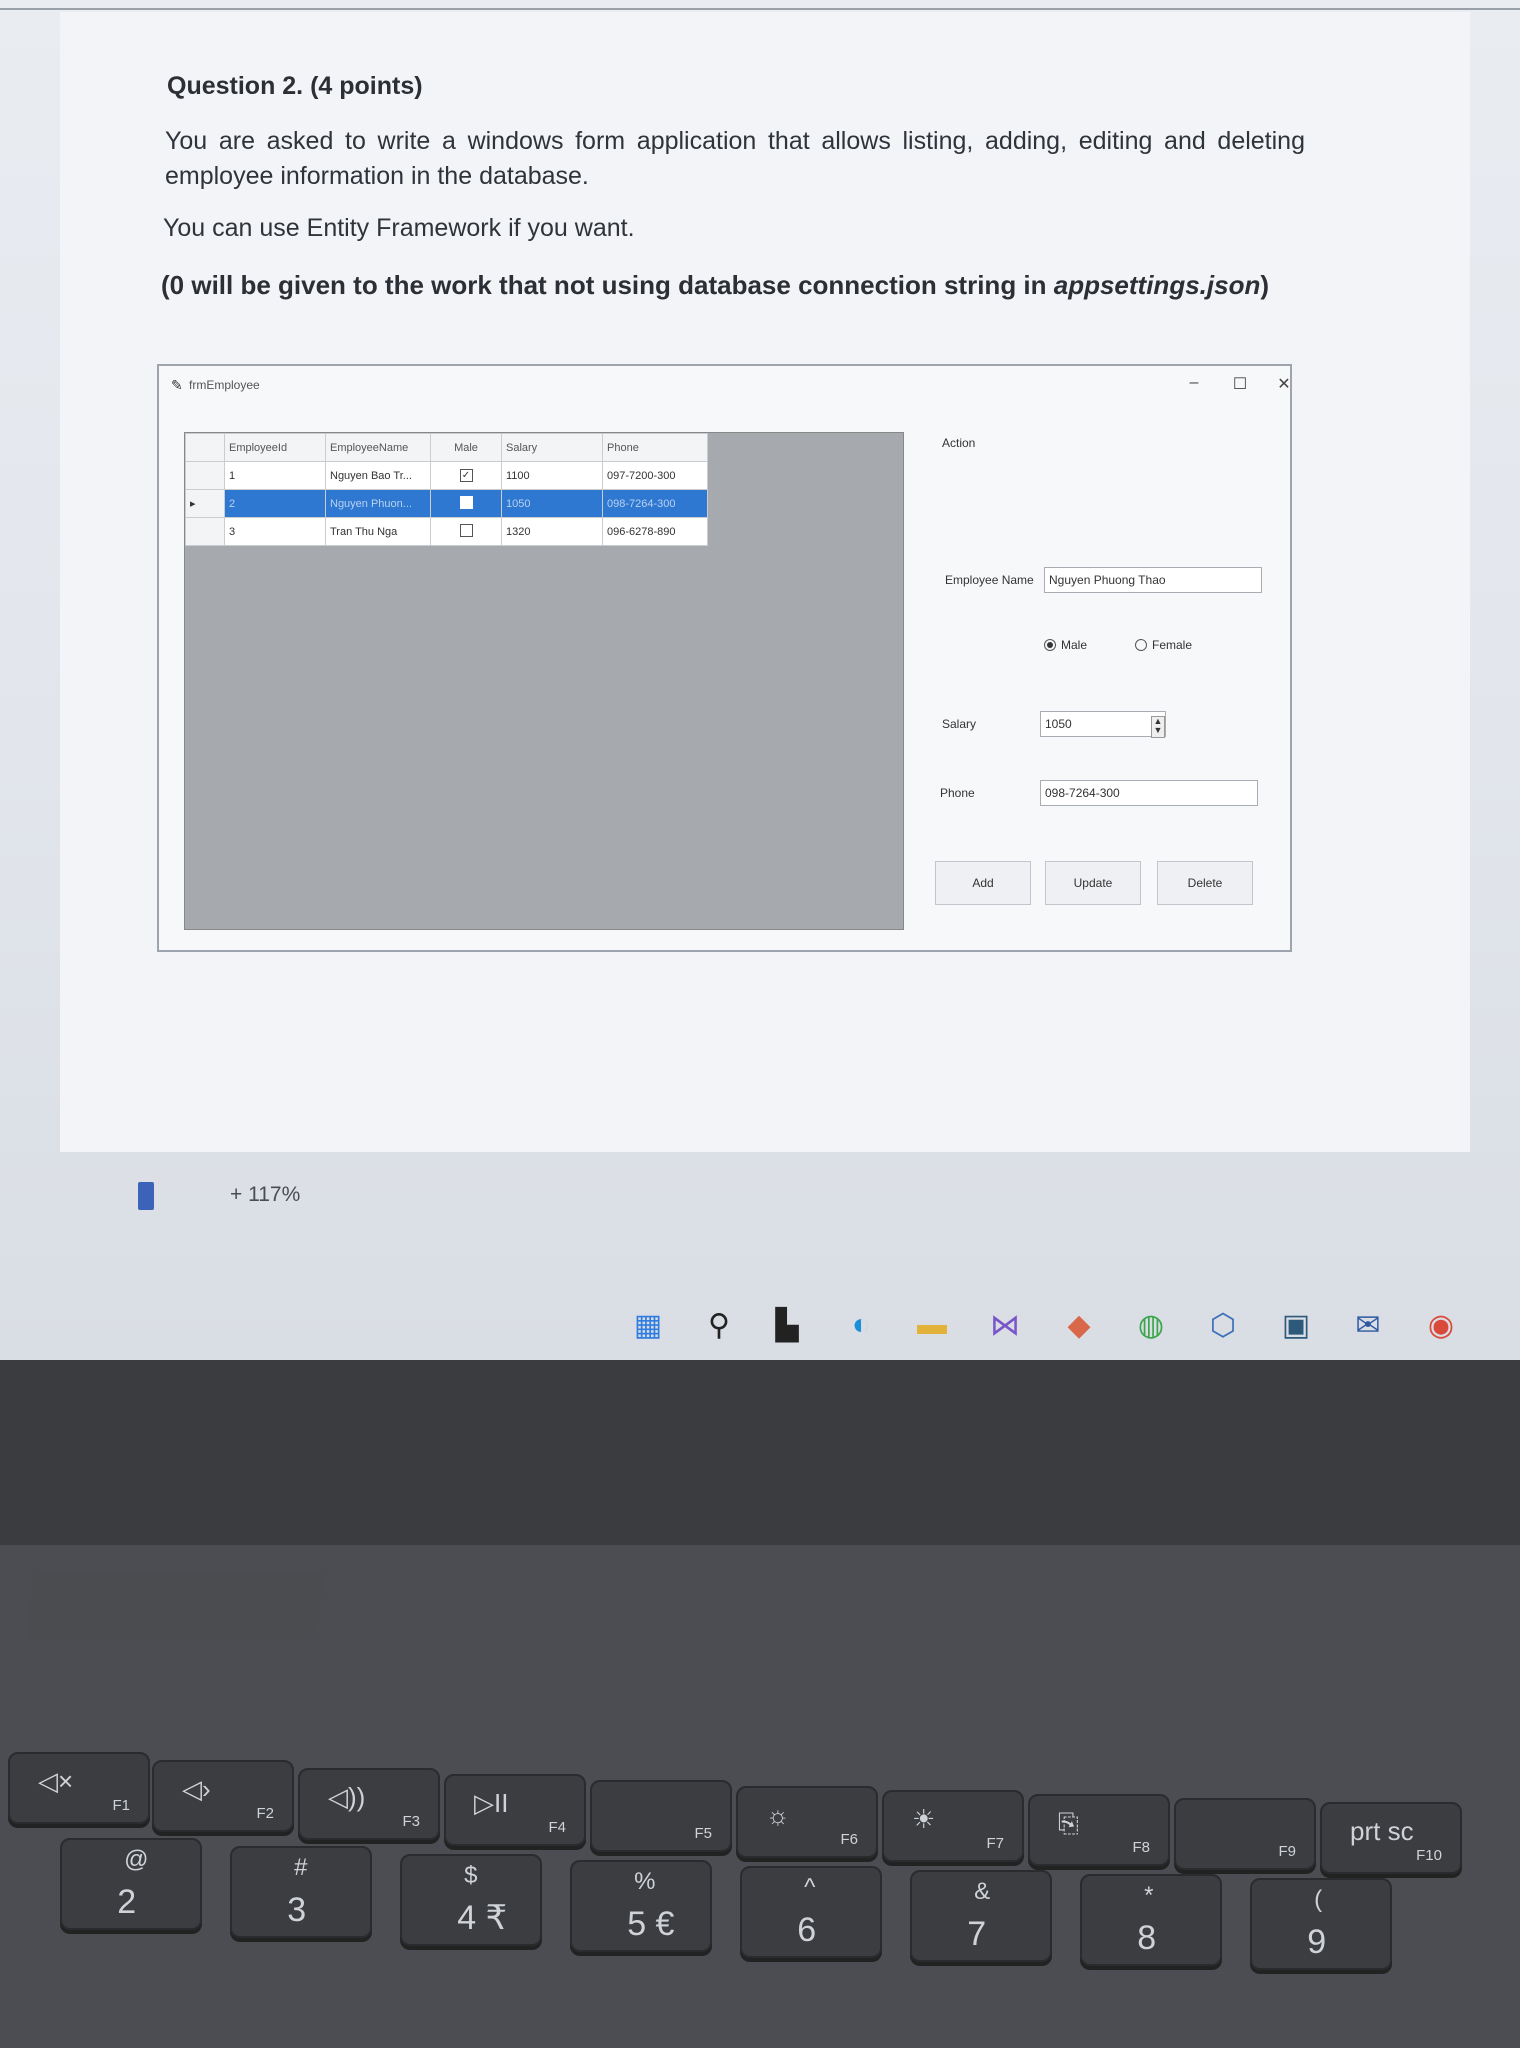  What do you see at coordinates (127, 1902) in the screenshot?
I see `key-number: 2` at bounding box center [127, 1902].